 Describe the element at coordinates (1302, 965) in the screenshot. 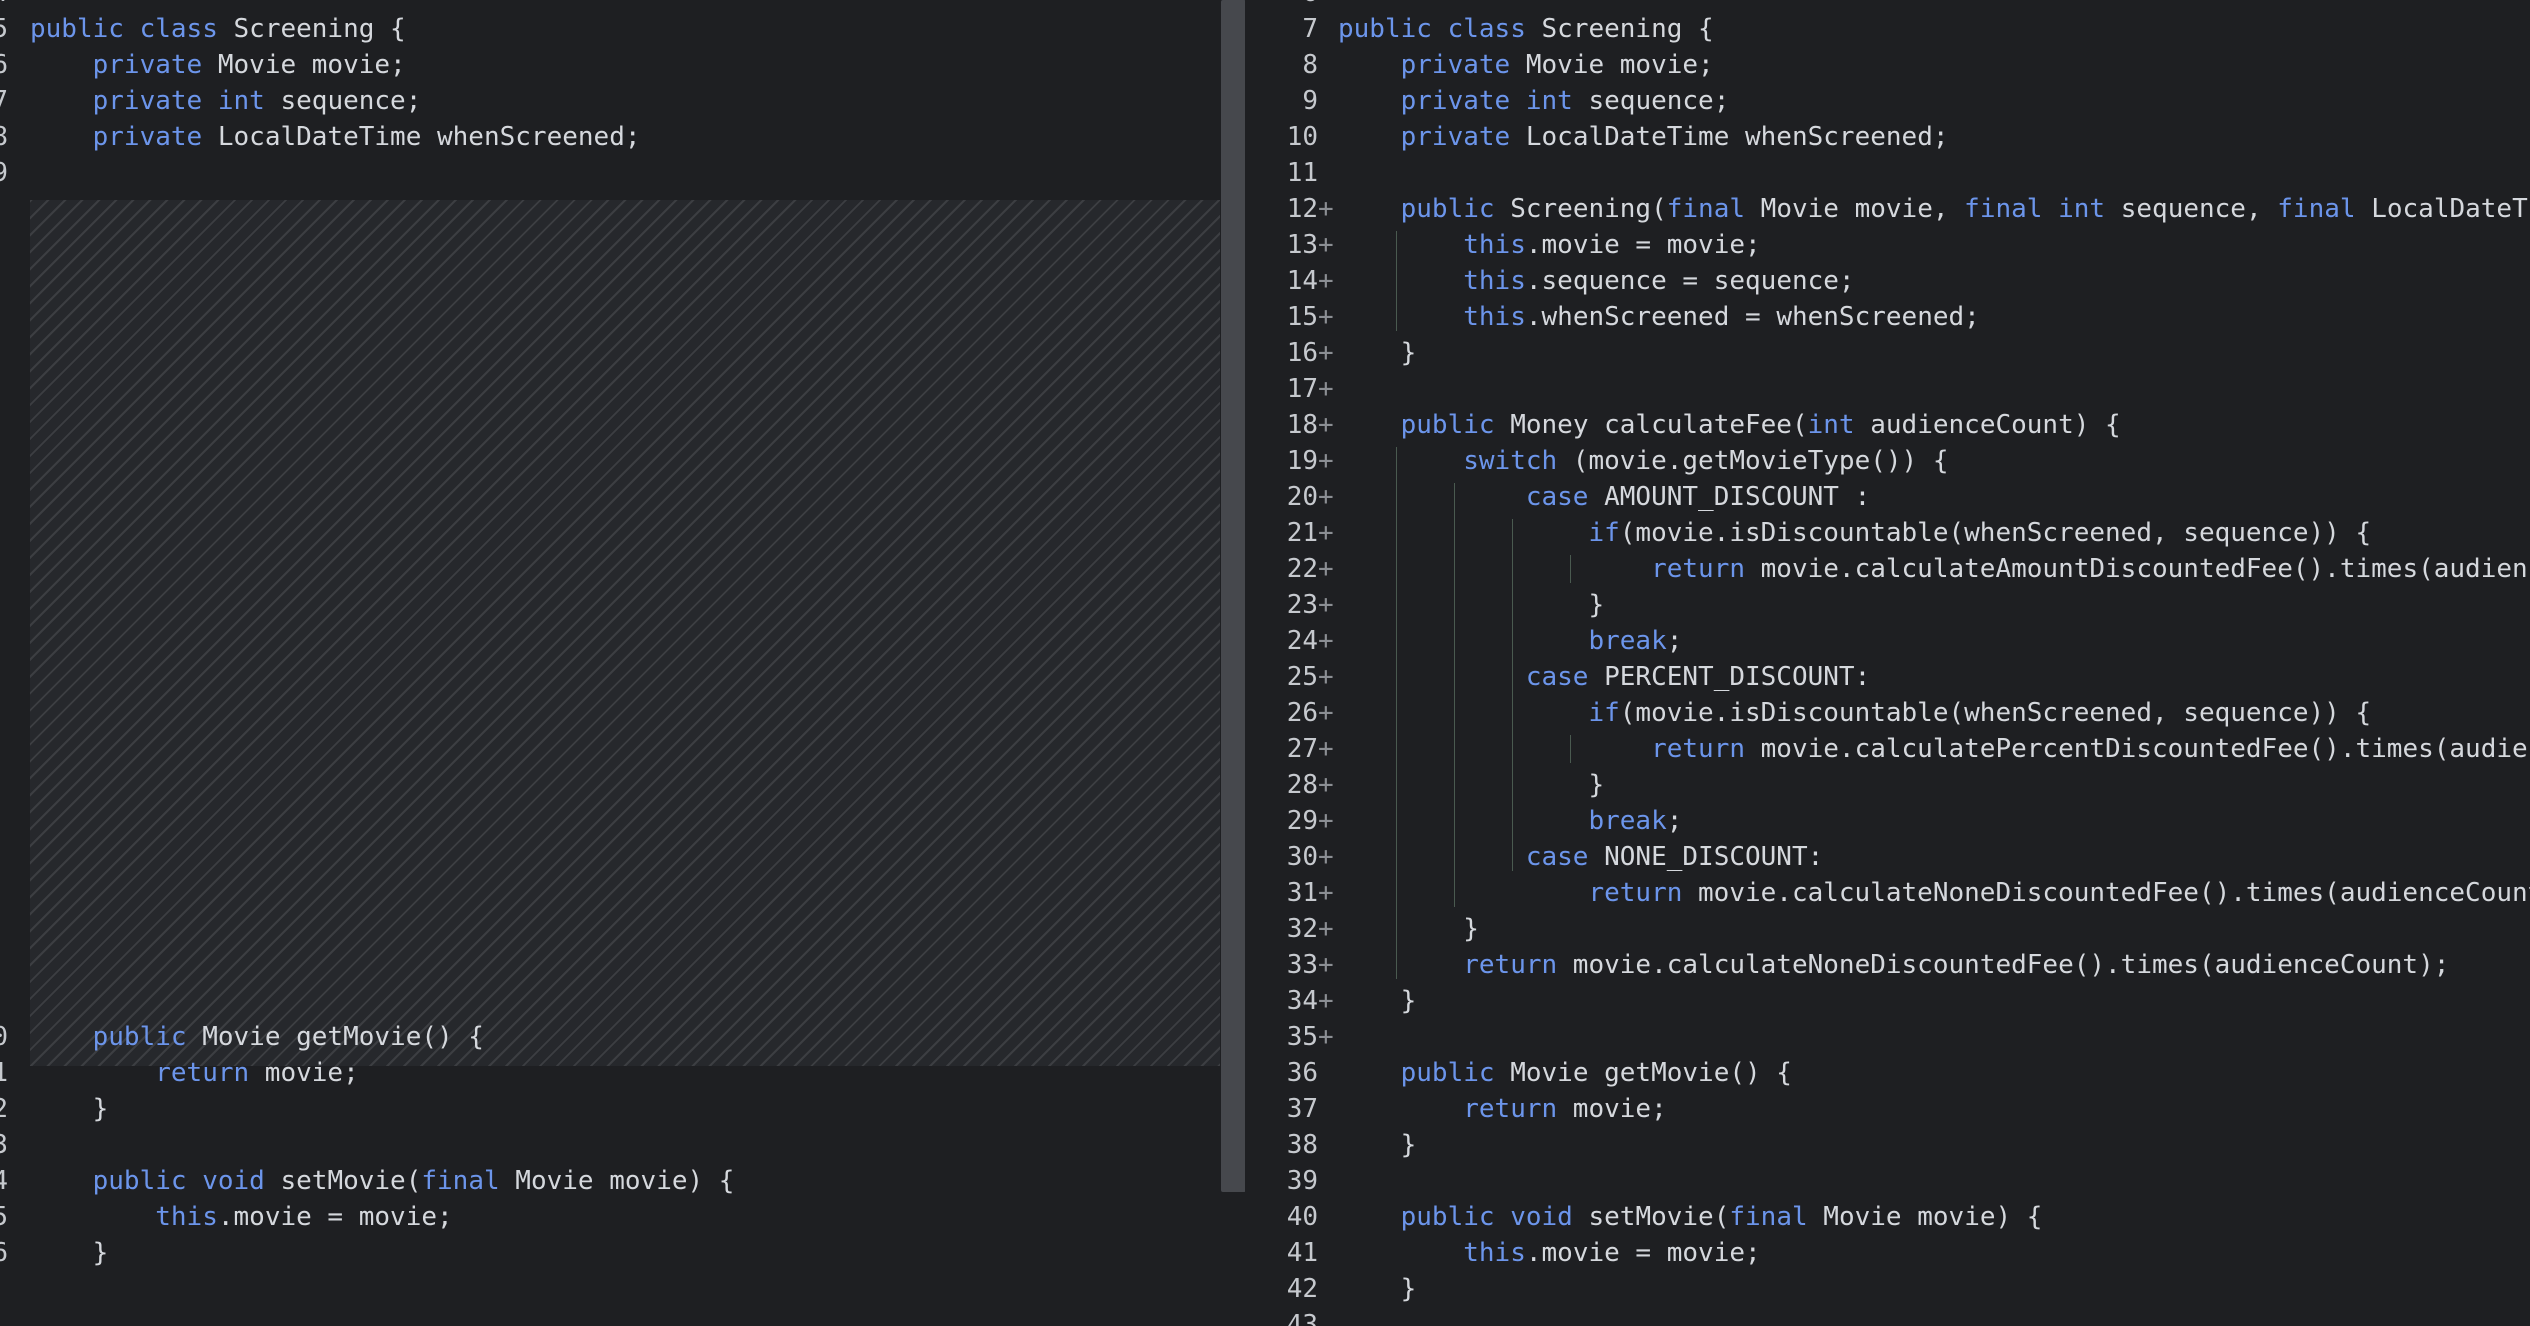

I see `line-number: 33` at that location.